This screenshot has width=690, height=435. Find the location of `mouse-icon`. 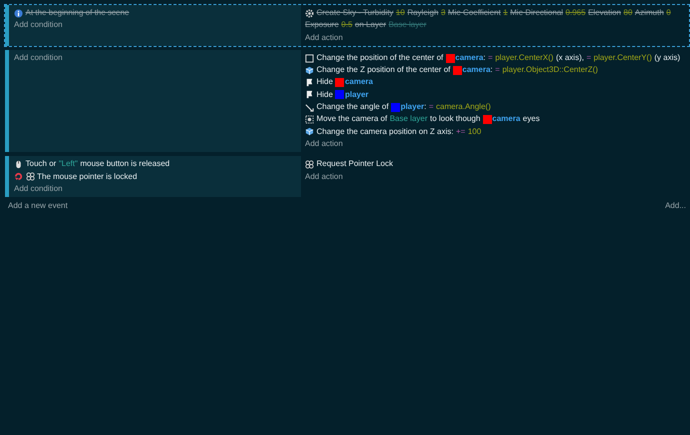

mouse-icon is located at coordinates (18, 164).